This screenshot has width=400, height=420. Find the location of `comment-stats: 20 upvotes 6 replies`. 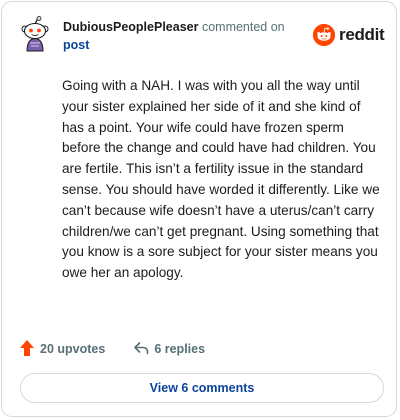

comment-stats: 20 upvotes 6 replies is located at coordinates (112, 349).